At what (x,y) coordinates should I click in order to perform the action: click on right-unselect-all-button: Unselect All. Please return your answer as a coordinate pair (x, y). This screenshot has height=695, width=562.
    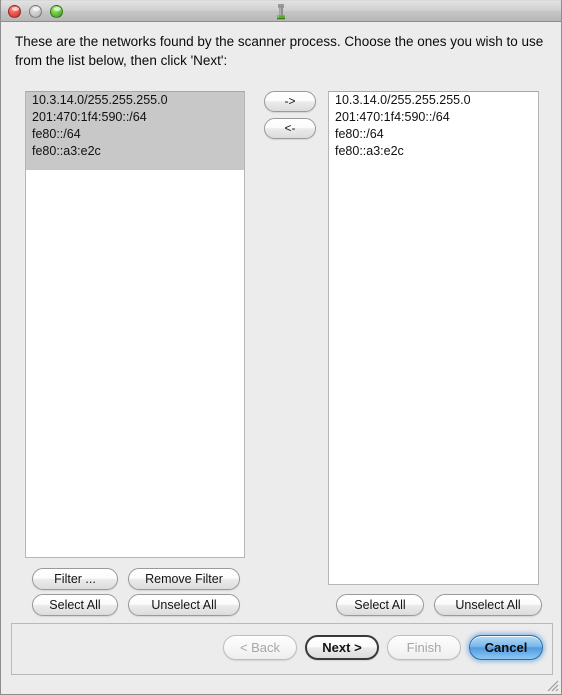
    Looking at the image, I should click on (488, 605).